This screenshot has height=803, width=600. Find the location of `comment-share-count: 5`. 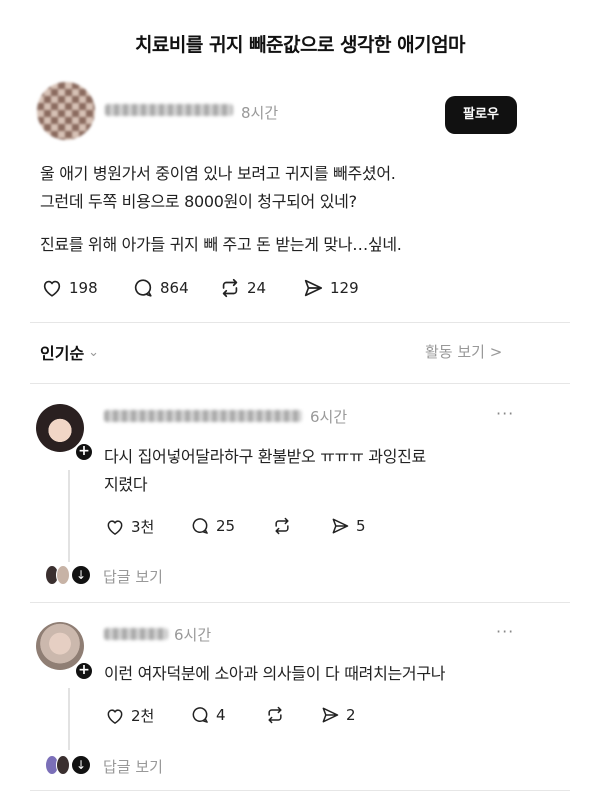

comment-share-count: 5 is located at coordinates (361, 526).